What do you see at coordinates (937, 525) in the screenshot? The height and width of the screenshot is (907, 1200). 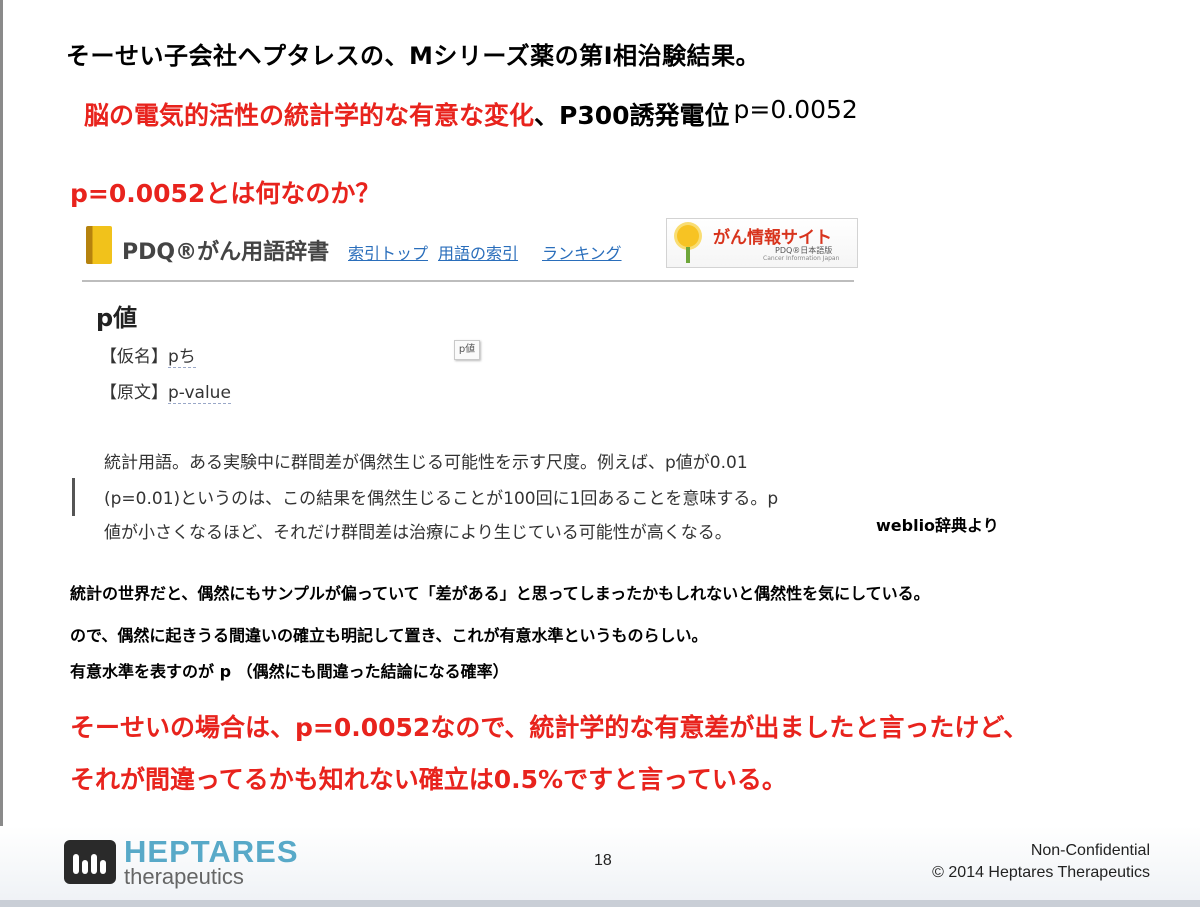 I see `source-note: weblio辞典より` at bounding box center [937, 525].